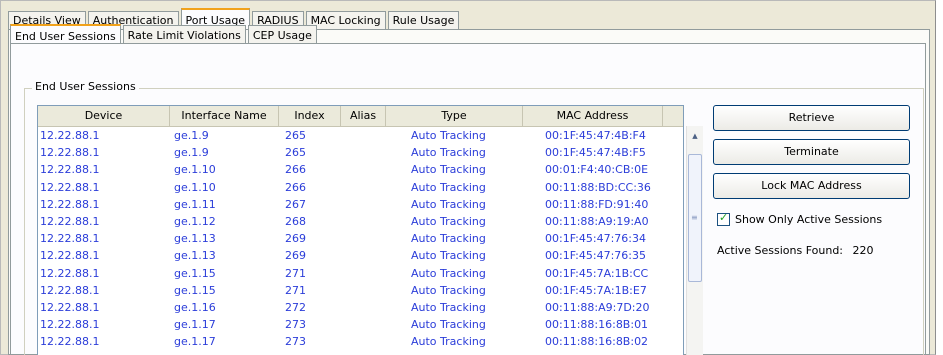 This screenshot has height=355, width=943. I want to click on column-header-type: Type, so click(454, 116).